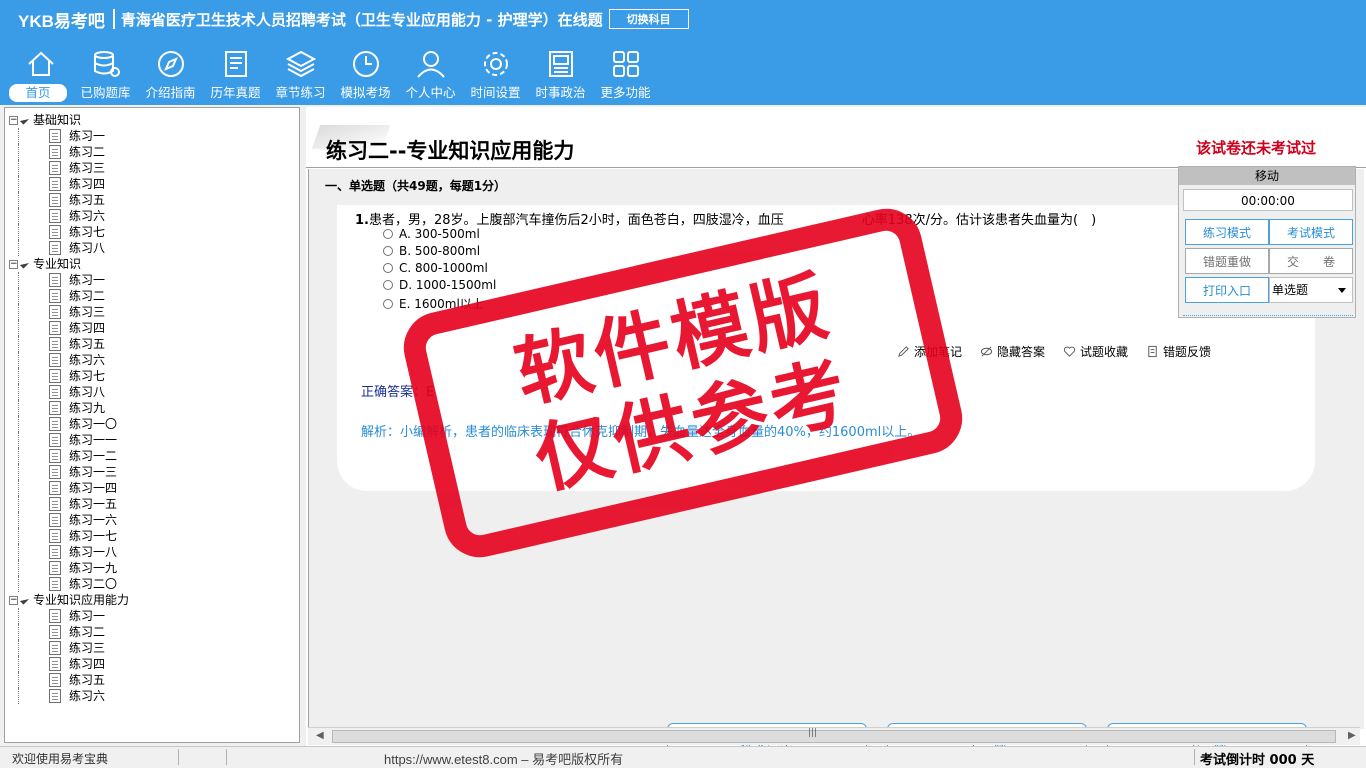 This screenshot has height=768, width=1366. I want to click on compass-icon, so click(171, 64).